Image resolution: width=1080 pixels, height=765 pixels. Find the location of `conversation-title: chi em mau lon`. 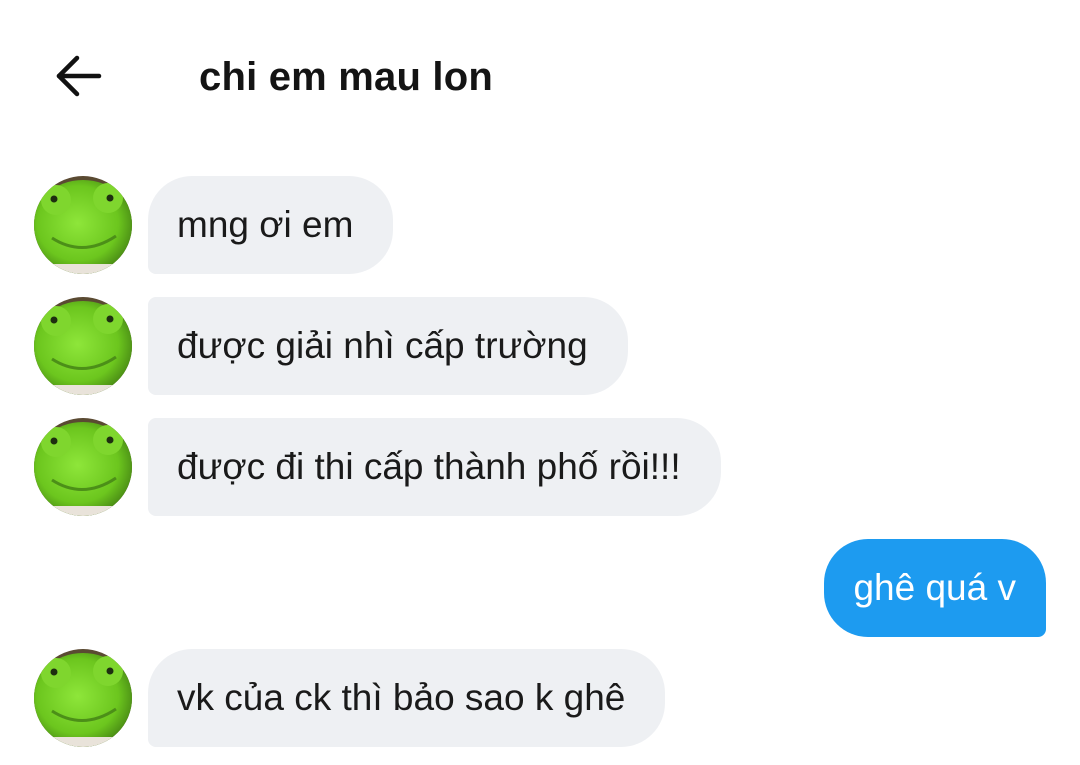

conversation-title: chi em mau lon is located at coordinates (346, 77).